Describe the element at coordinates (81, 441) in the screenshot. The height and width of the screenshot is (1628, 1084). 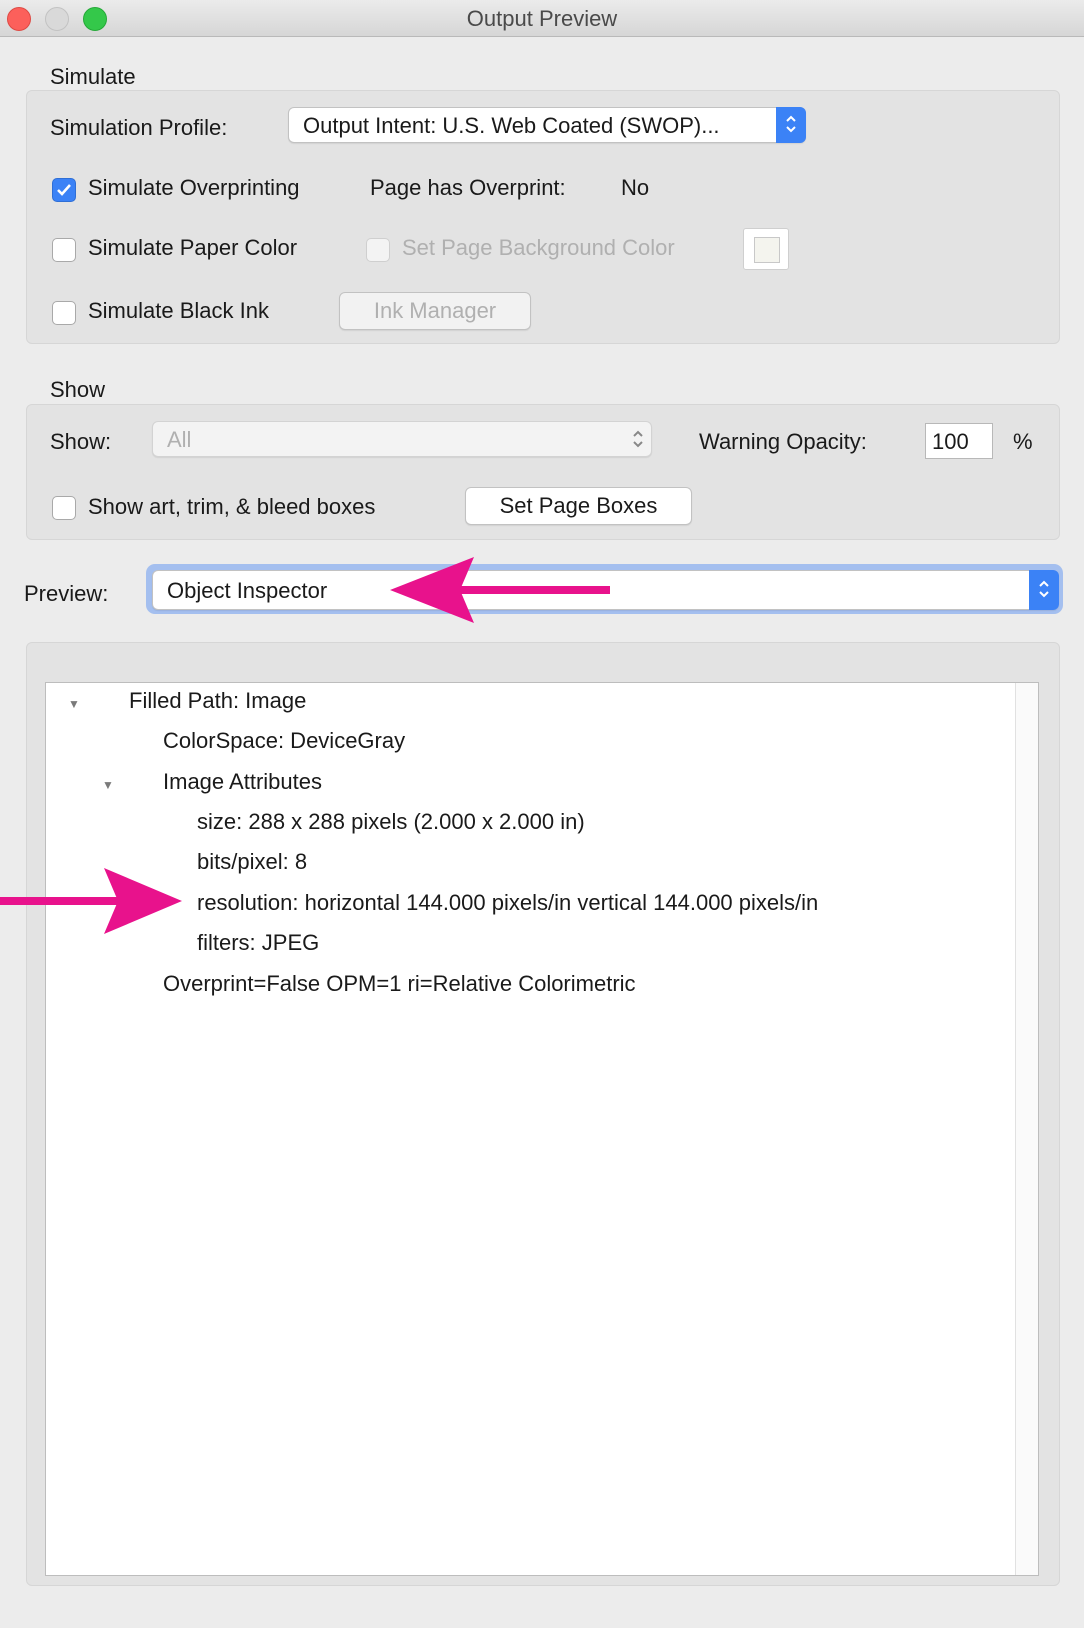
I see `show-label: Show:` at that location.